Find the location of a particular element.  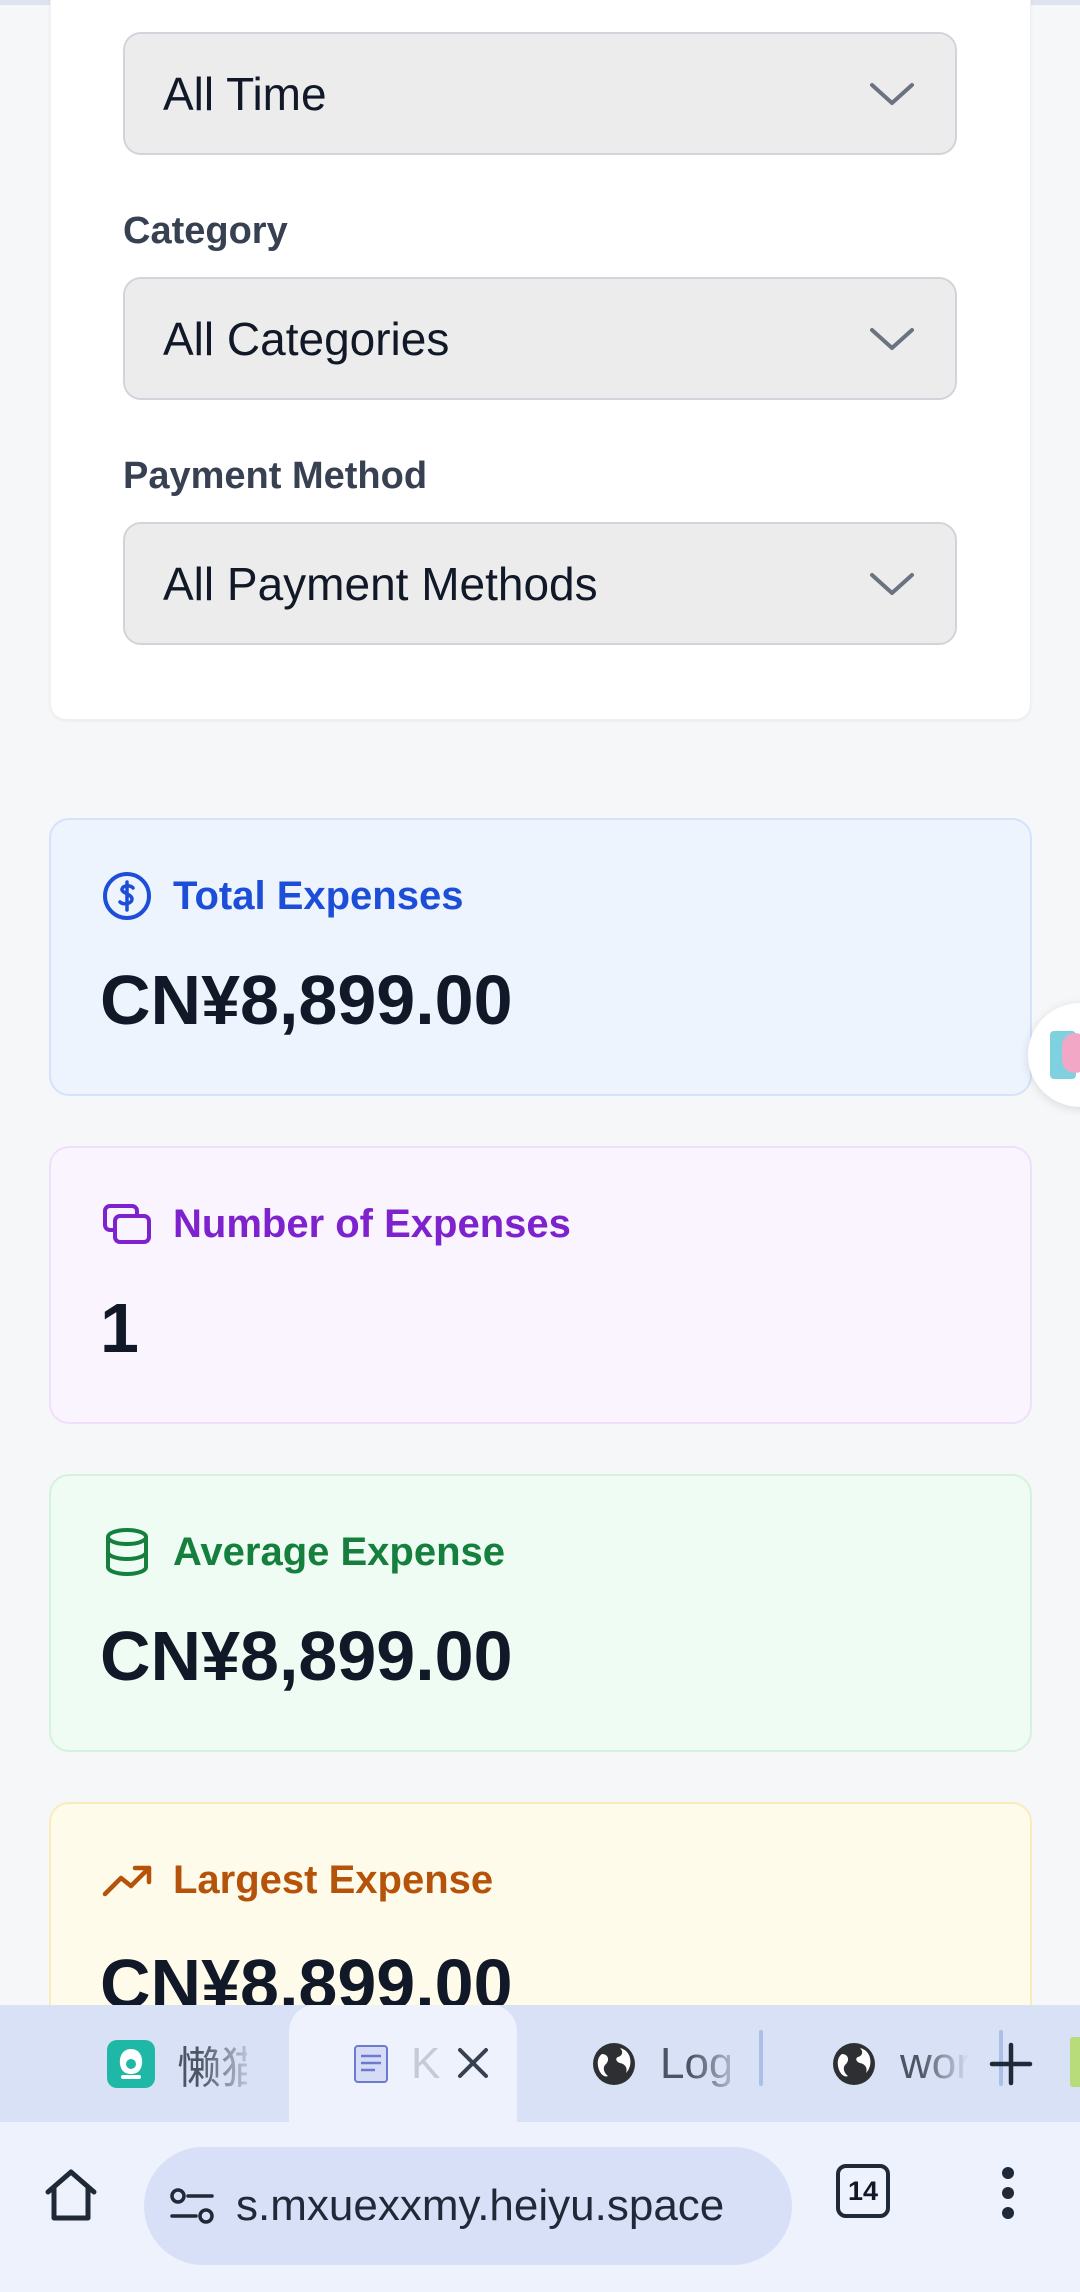

total-expenses-heading: Total Expenses is located at coordinates (282, 896).